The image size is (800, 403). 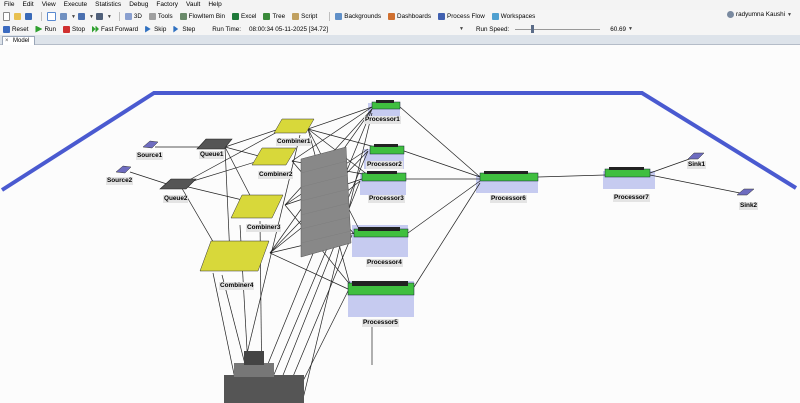 I want to click on menu-file: File, so click(x=9, y=5).